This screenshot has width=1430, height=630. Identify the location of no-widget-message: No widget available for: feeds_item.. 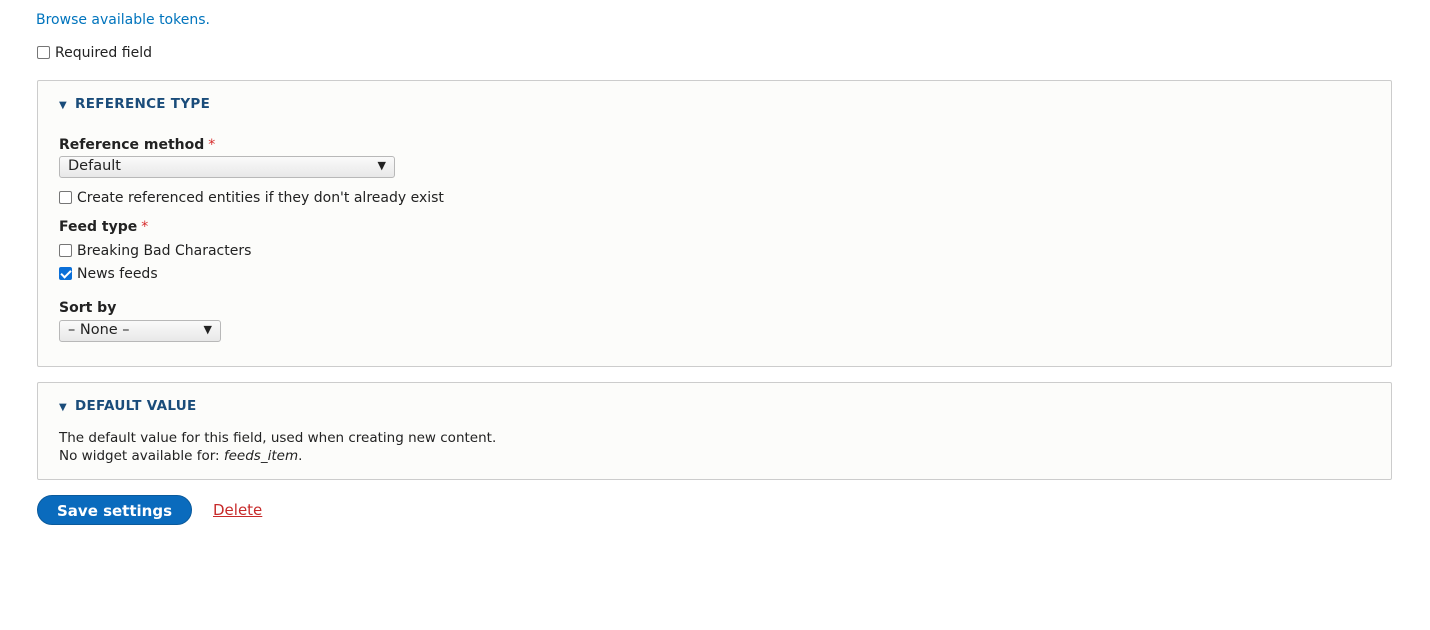
(180, 456).